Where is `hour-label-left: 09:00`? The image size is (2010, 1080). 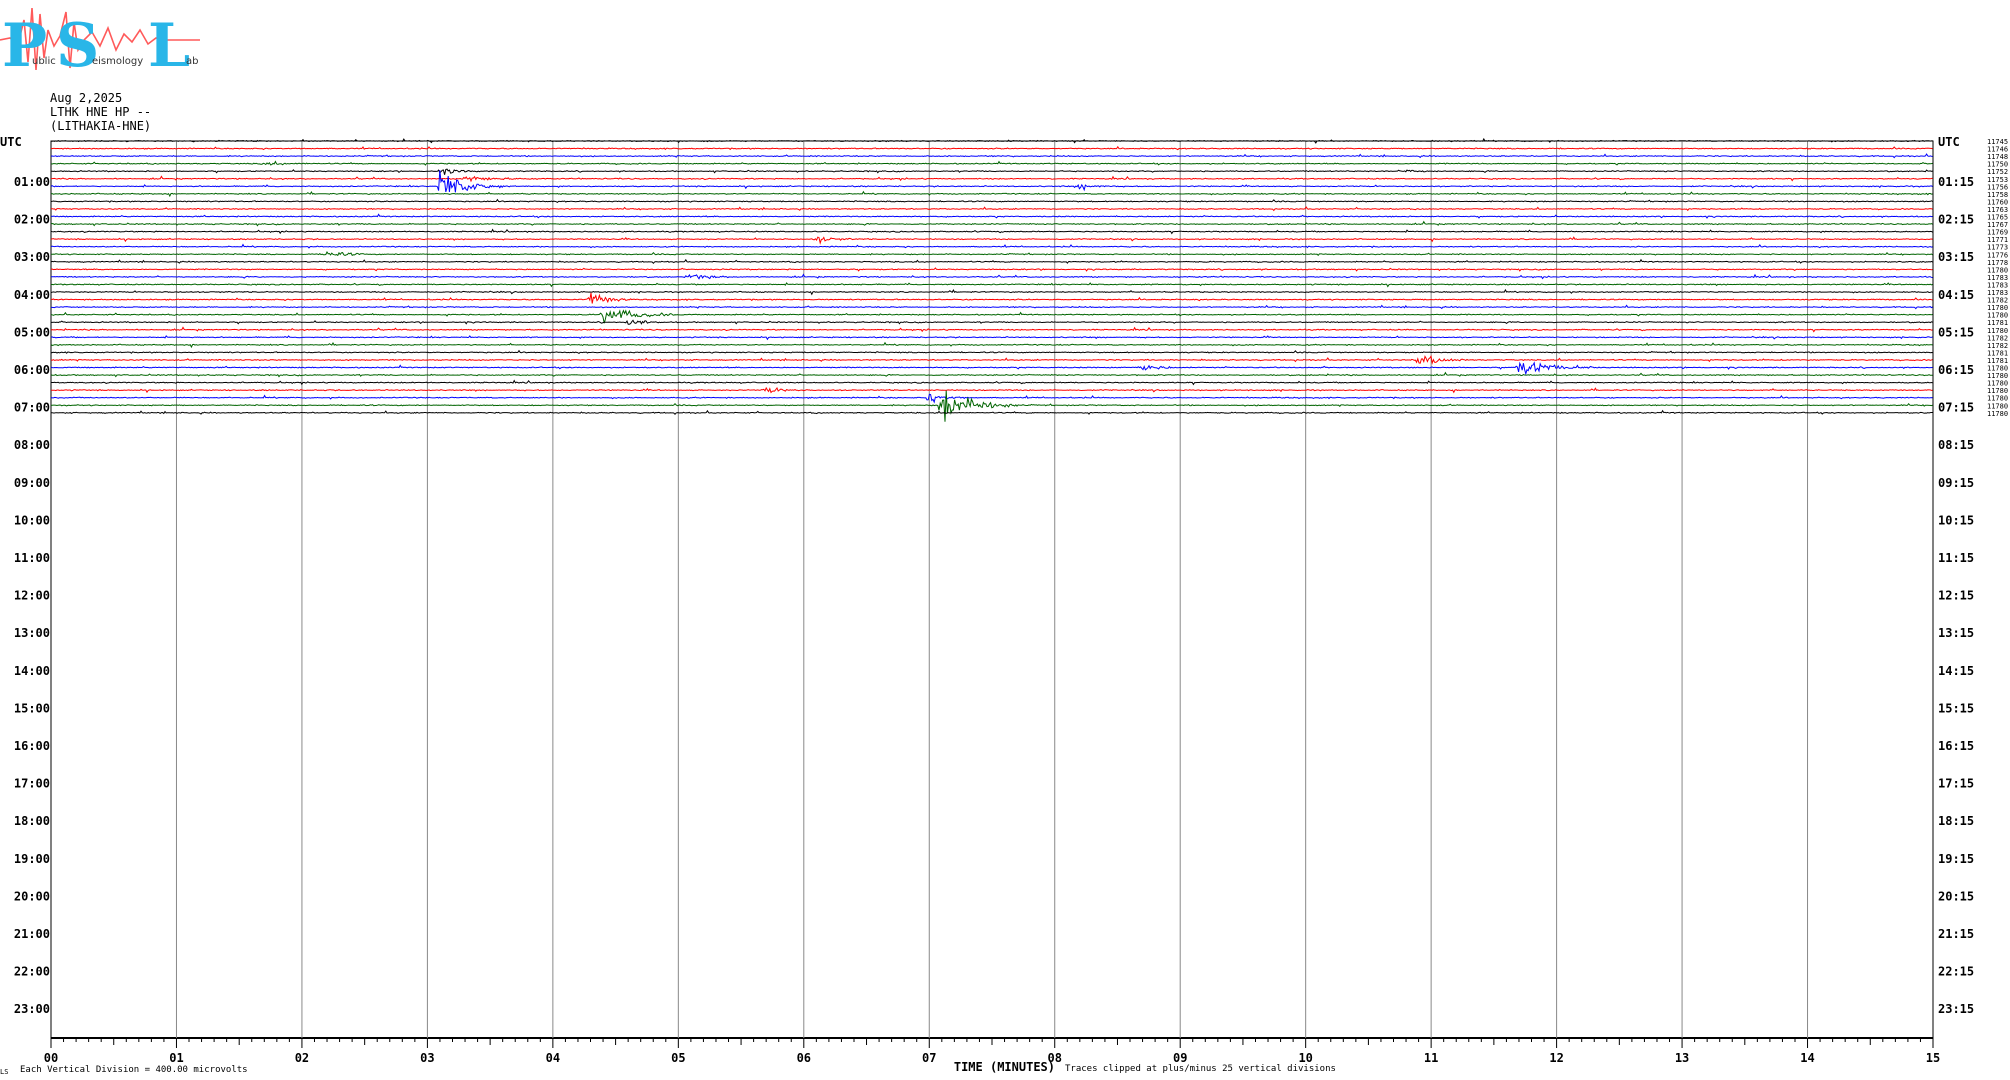 hour-label-left: 09:00 is located at coordinates (32, 483).